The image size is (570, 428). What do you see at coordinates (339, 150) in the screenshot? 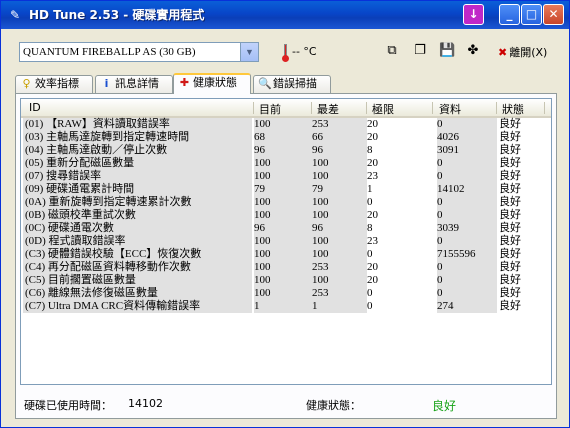
I see `worst-value: 96` at bounding box center [339, 150].